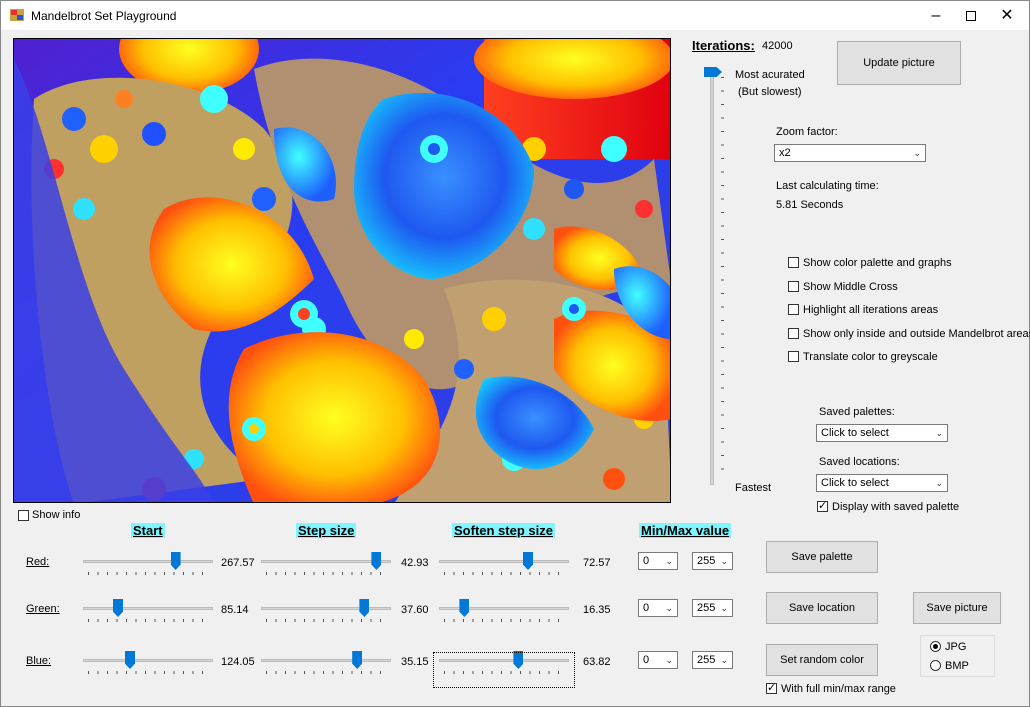 Image resolution: width=1030 pixels, height=707 pixels. What do you see at coordinates (706, 660) in the screenshot?
I see `blue-max-value: 255` at bounding box center [706, 660].